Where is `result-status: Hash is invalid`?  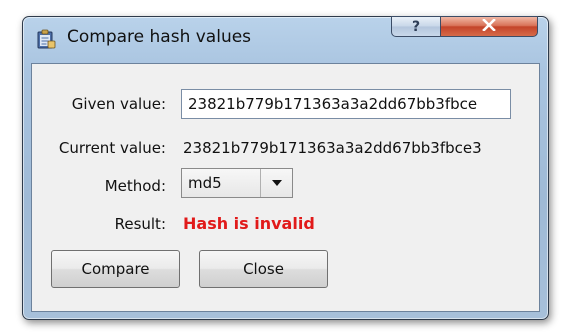 result-status: Hash is invalid is located at coordinates (249, 223).